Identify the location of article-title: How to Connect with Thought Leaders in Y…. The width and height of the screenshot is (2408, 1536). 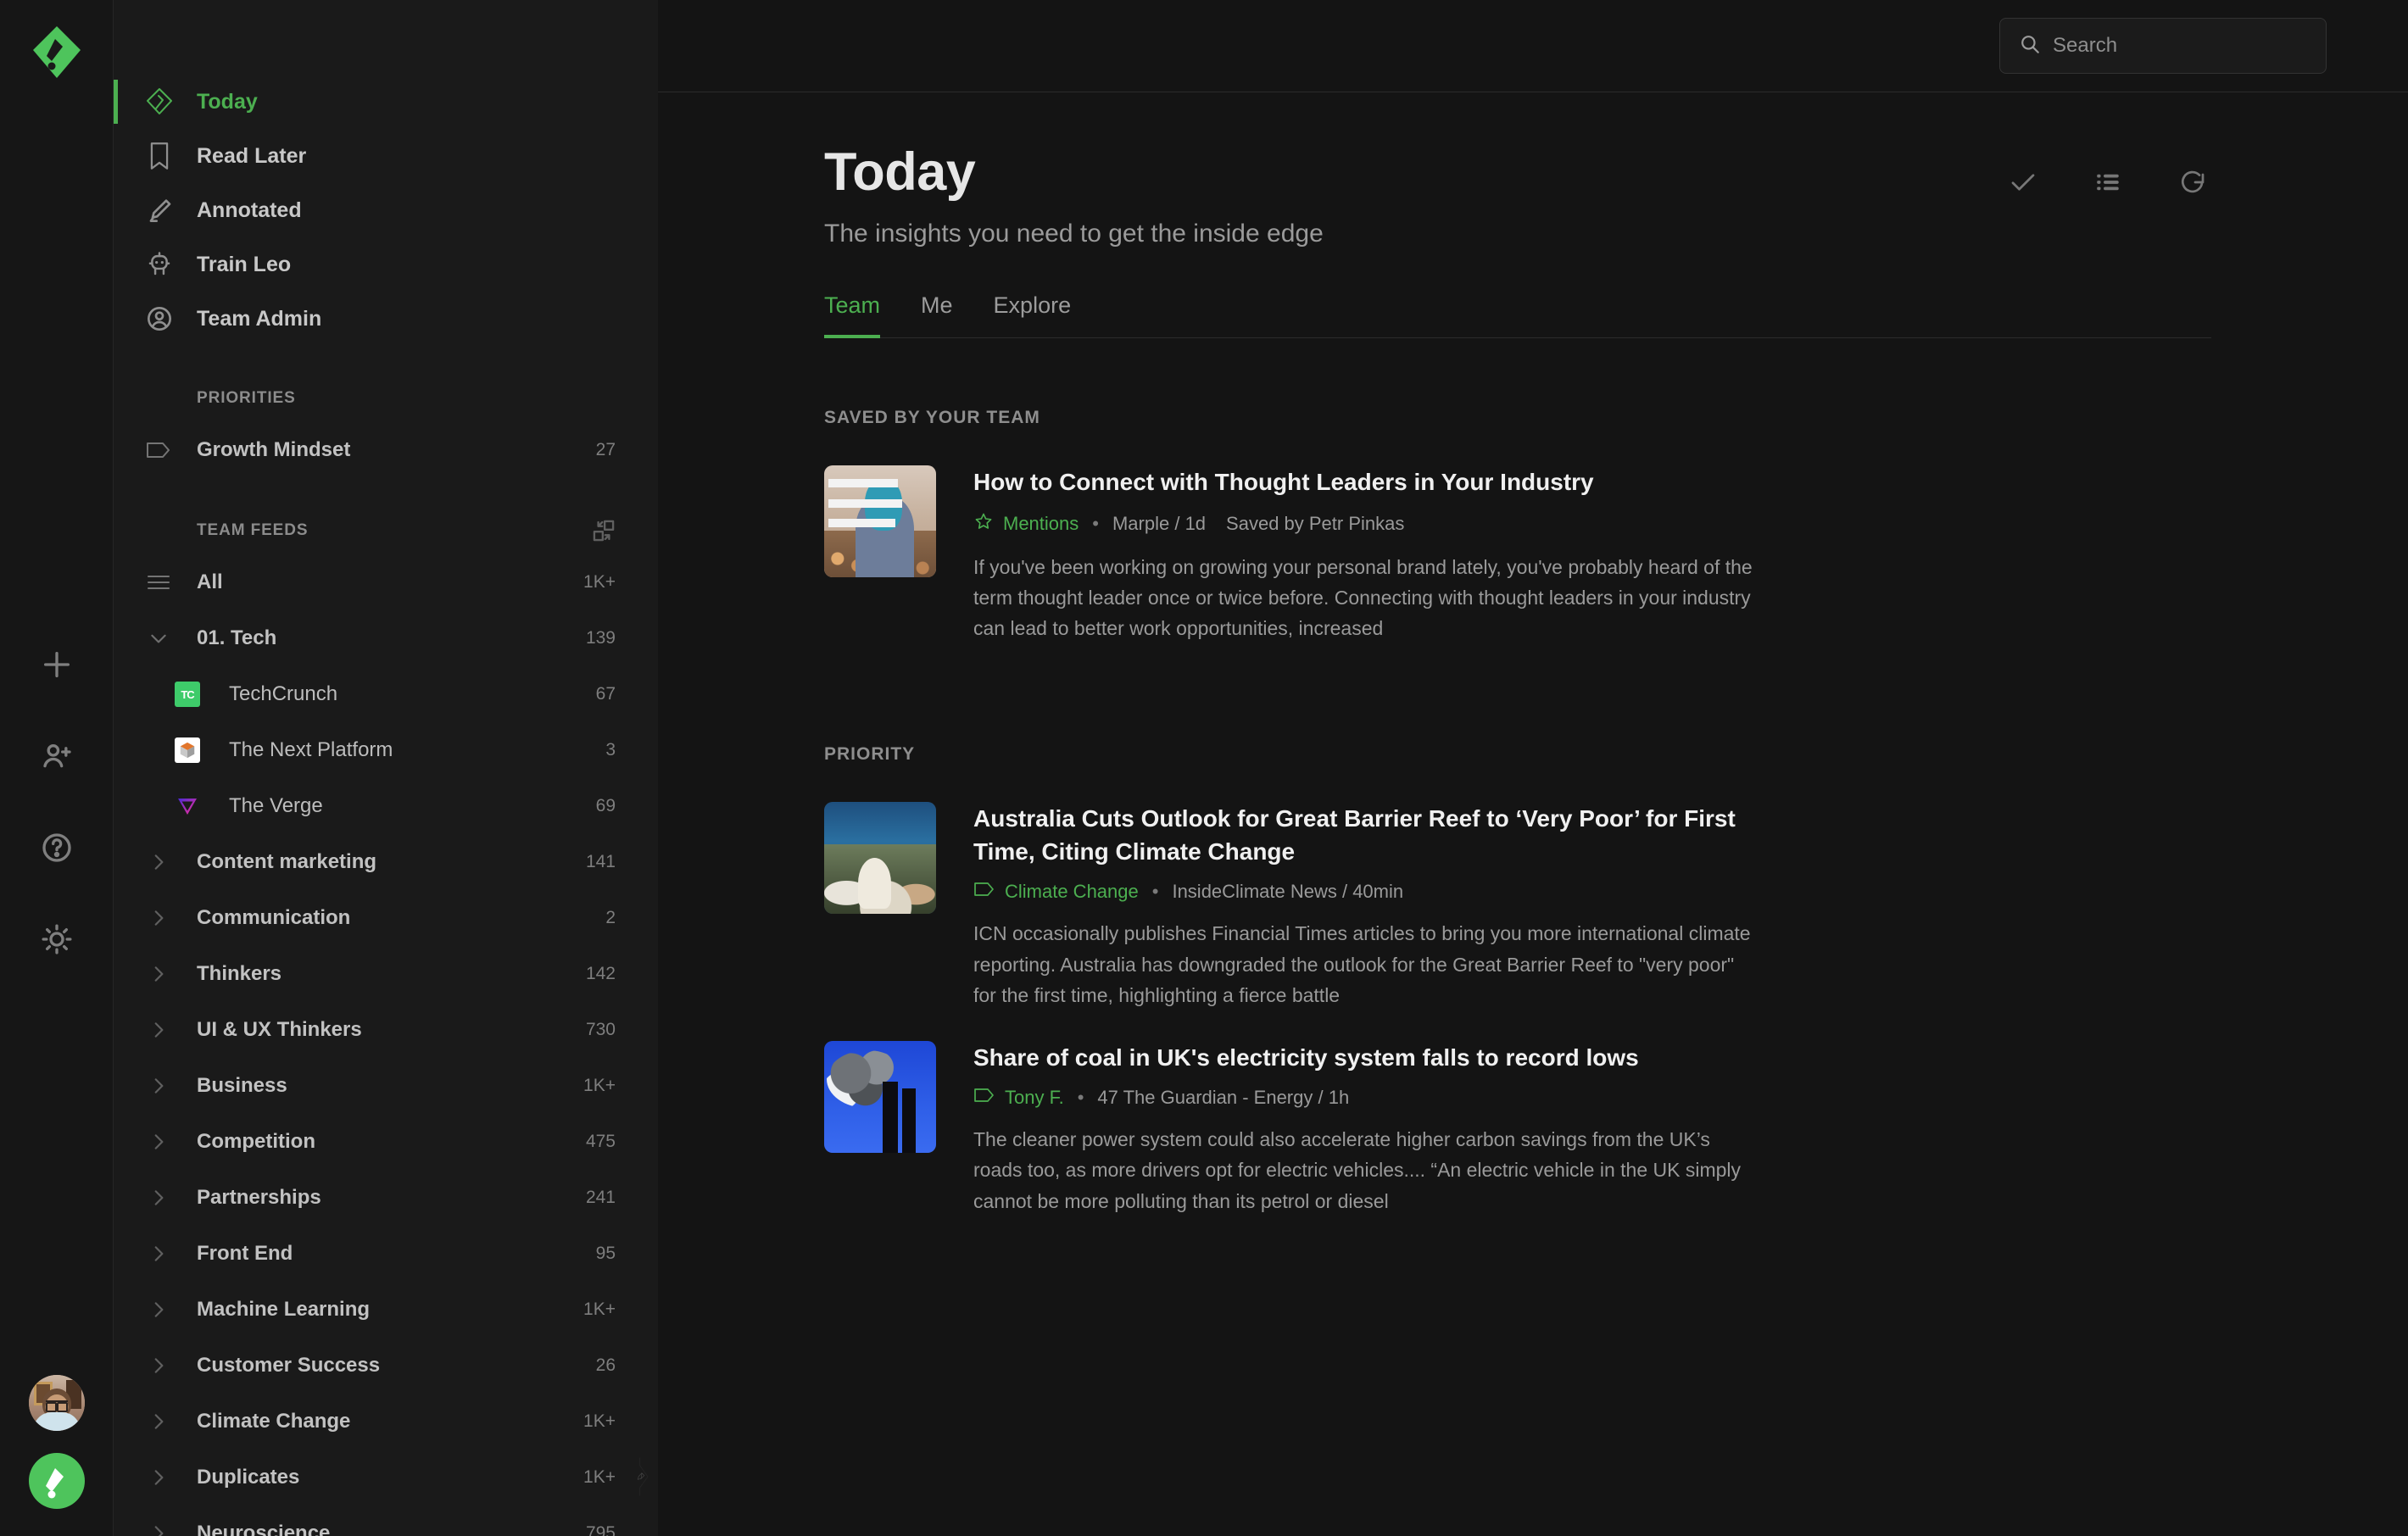
(1367, 482).